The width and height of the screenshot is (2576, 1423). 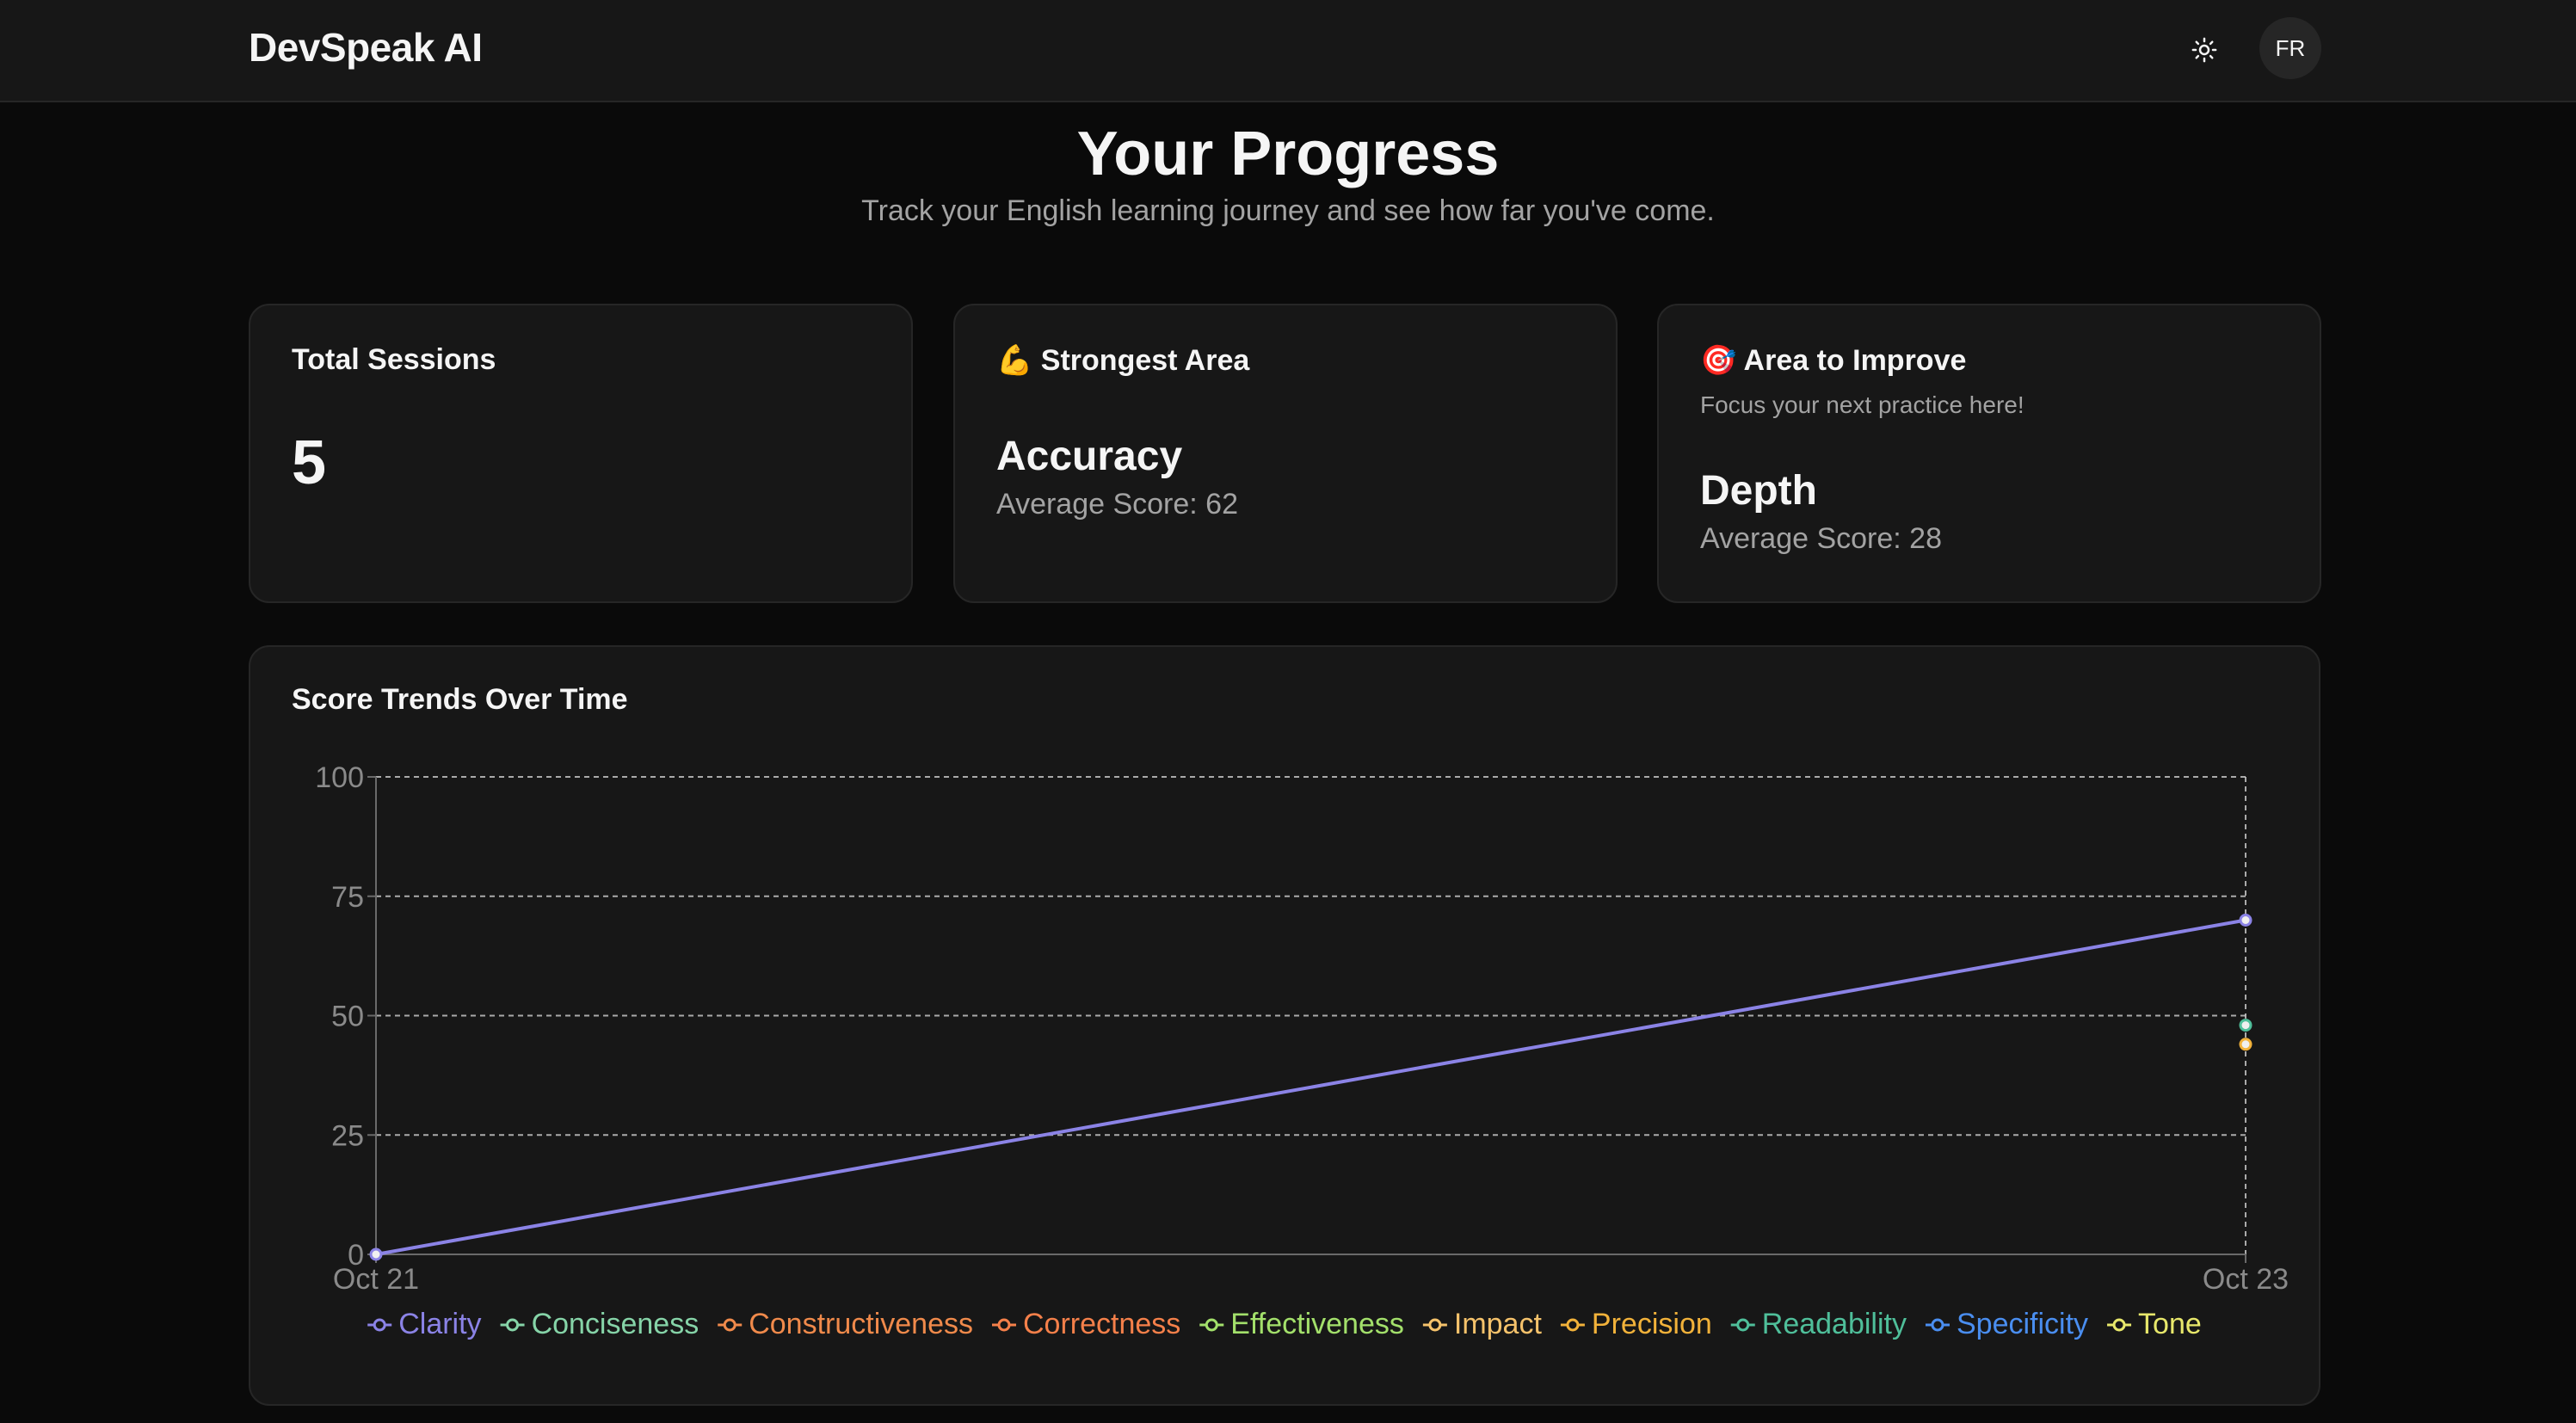 I want to click on area-to-improve-name: Depth, so click(x=1759, y=491).